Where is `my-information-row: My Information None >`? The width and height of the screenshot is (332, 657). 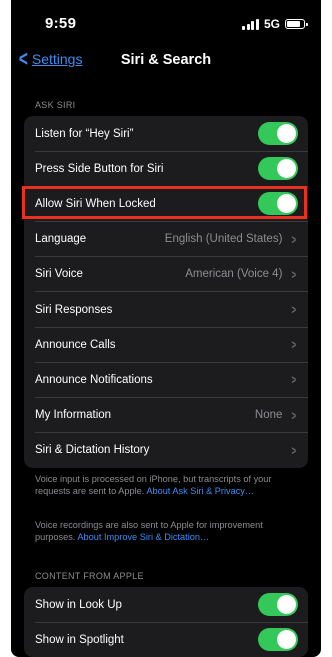 my-information-row: My Information None > is located at coordinates (166, 415).